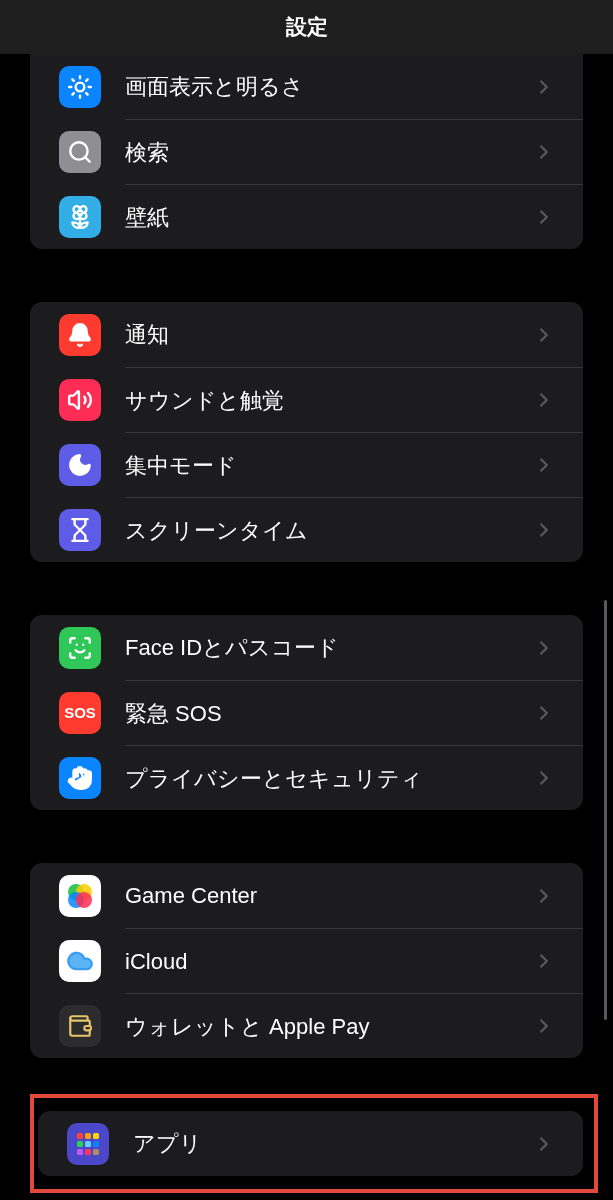 The height and width of the screenshot is (1200, 613). Describe the element at coordinates (306, 334) in the screenshot. I see `settings-row: 通知` at that location.